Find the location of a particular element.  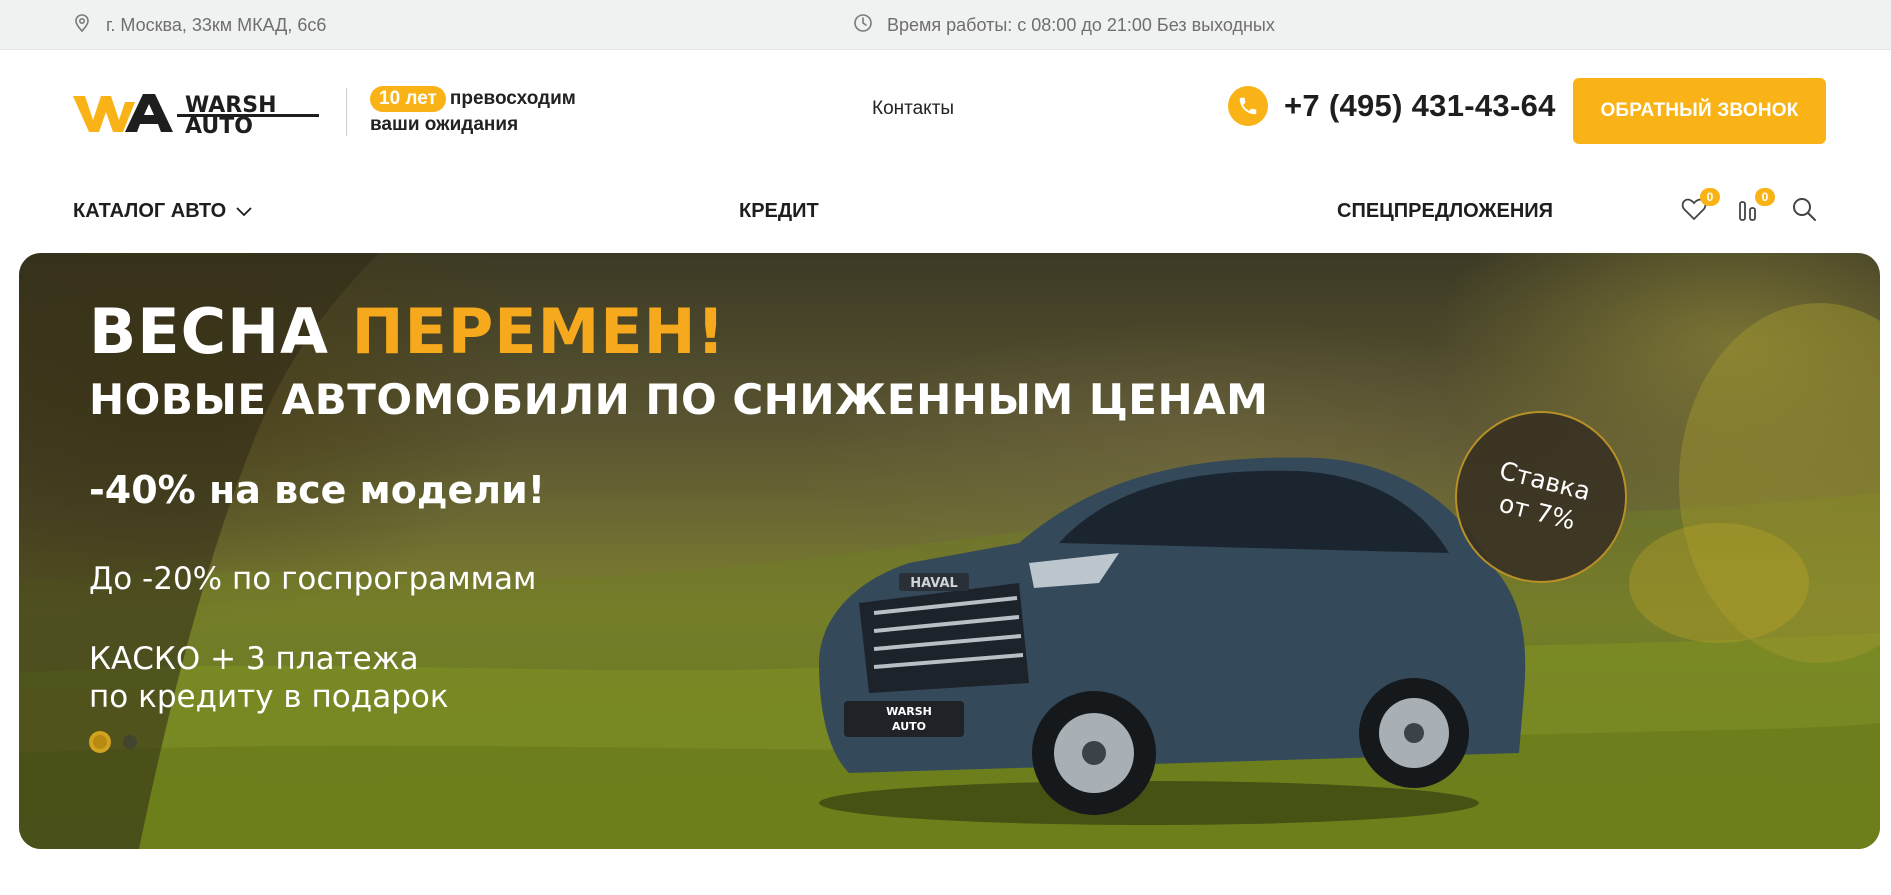

offer-kasko-line2: по кредиту в подарок is located at coordinates (269, 697).